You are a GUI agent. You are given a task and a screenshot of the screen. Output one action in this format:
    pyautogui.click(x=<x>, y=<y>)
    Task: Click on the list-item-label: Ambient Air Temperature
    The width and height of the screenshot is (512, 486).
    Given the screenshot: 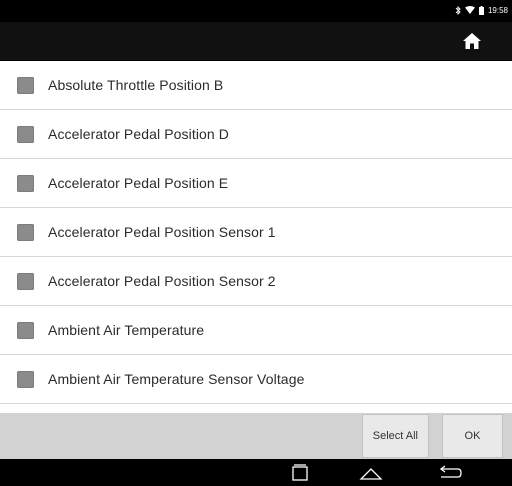 What is the action you would take?
    pyautogui.click(x=126, y=330)
    